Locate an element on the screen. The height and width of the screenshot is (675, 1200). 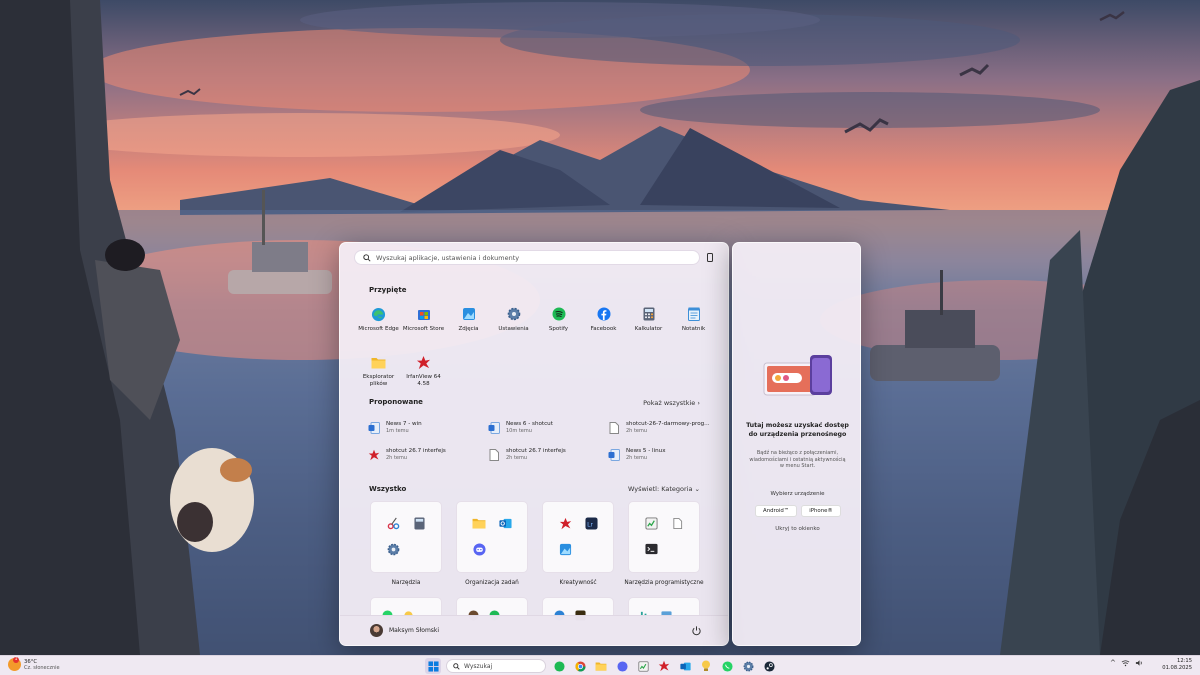
editor-icon is located at coordinates (651, 523).